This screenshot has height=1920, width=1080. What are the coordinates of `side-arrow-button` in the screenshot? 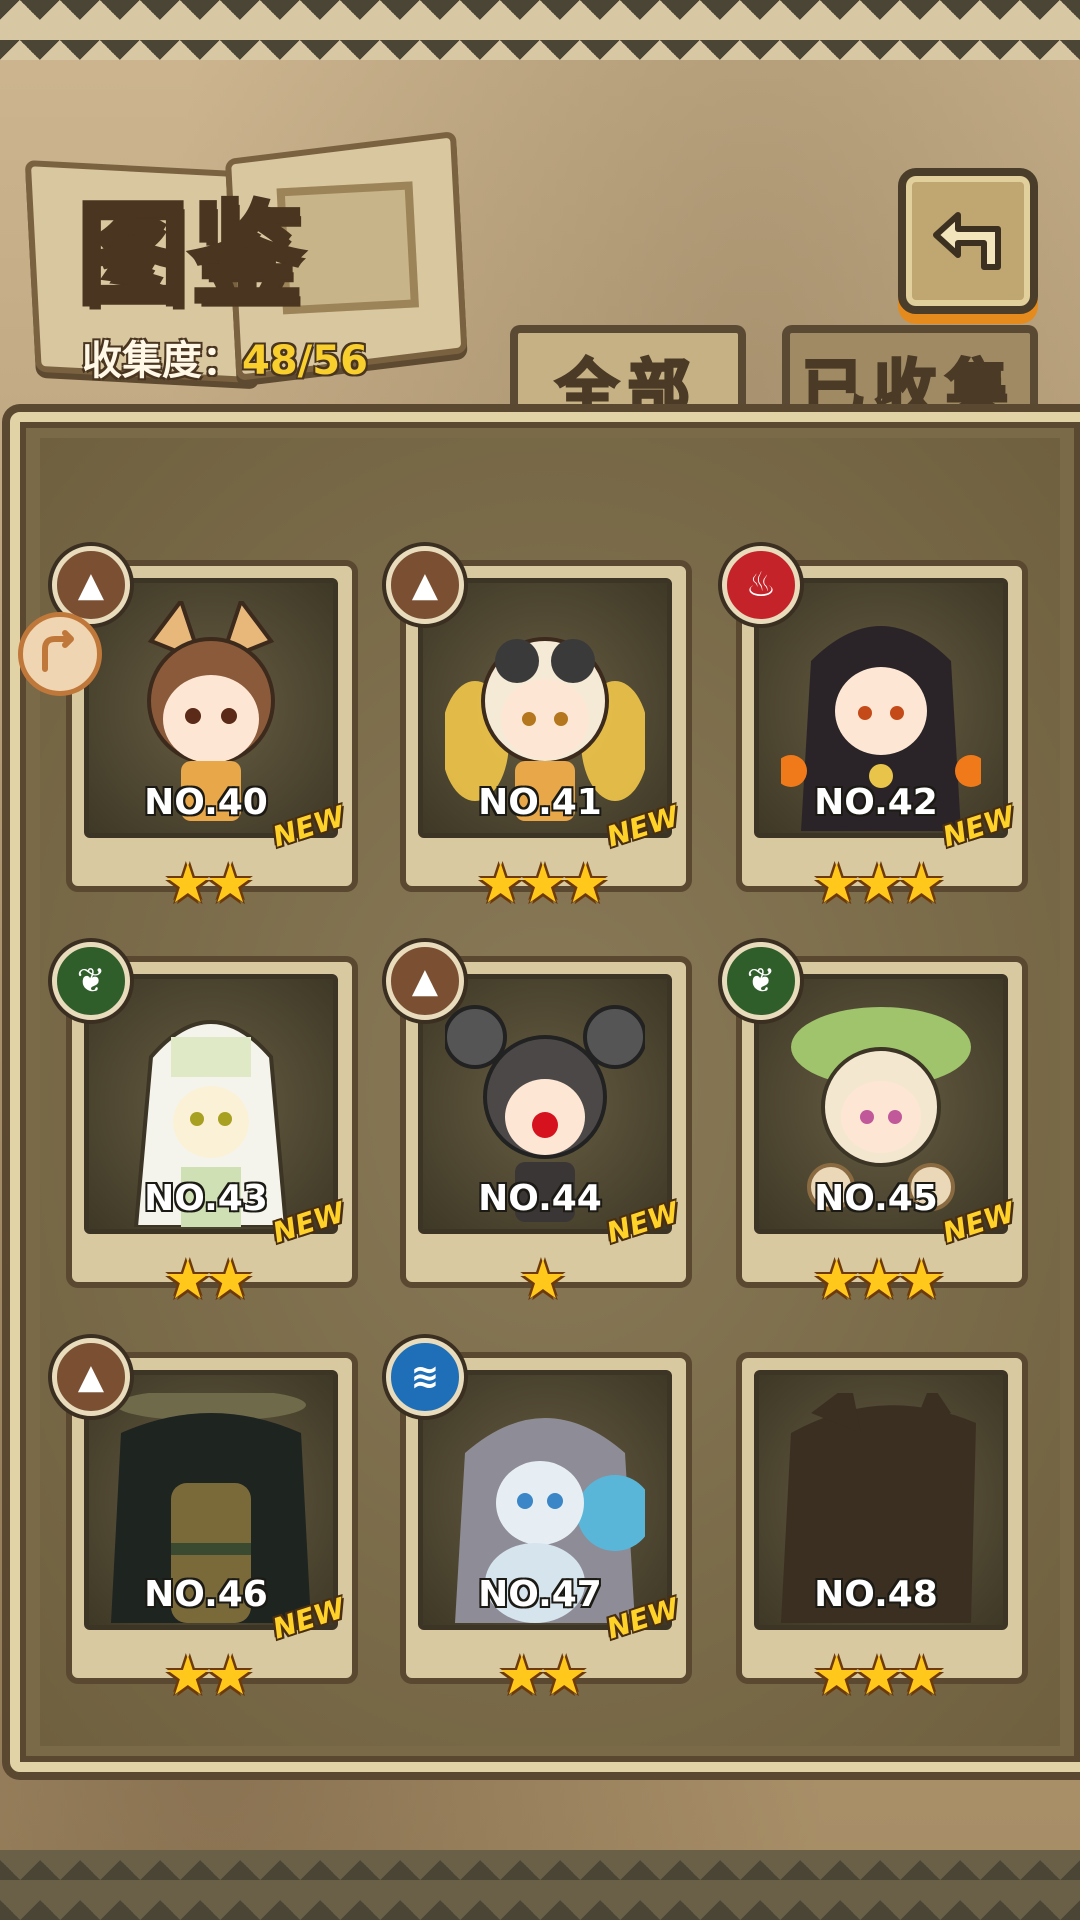 It's located at (60, 654).